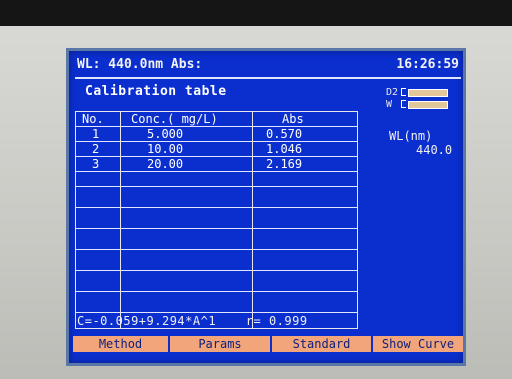  I want to click on lamp-d2: D2, so click(421, 93).